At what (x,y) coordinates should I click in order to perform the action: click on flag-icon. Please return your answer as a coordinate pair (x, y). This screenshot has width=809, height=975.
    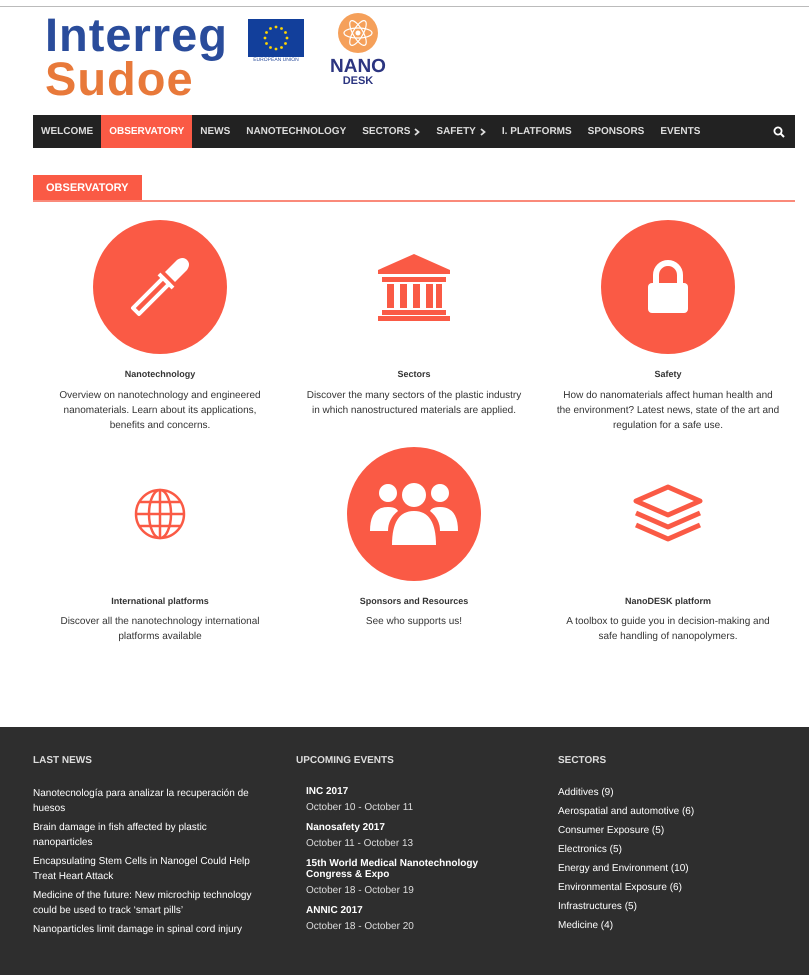
    Looking at the image, I should click on (276, 38).